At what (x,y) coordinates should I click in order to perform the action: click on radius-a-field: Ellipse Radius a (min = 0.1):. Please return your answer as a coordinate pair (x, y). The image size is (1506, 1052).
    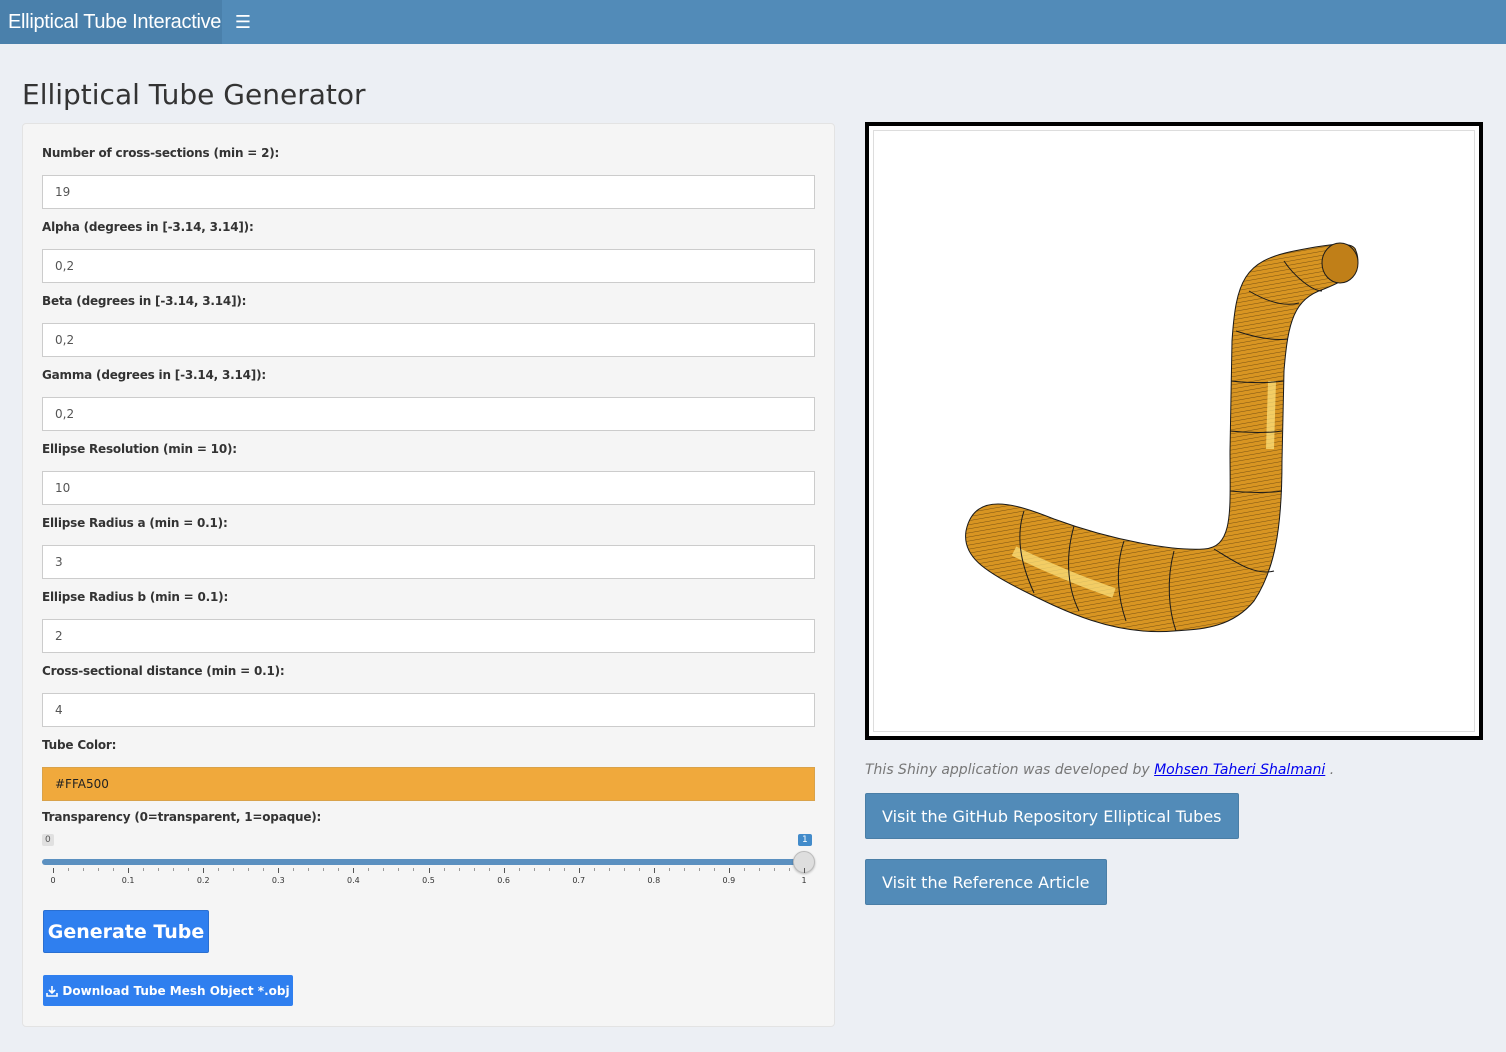
    Looking at the image, I should click on (428, 547).